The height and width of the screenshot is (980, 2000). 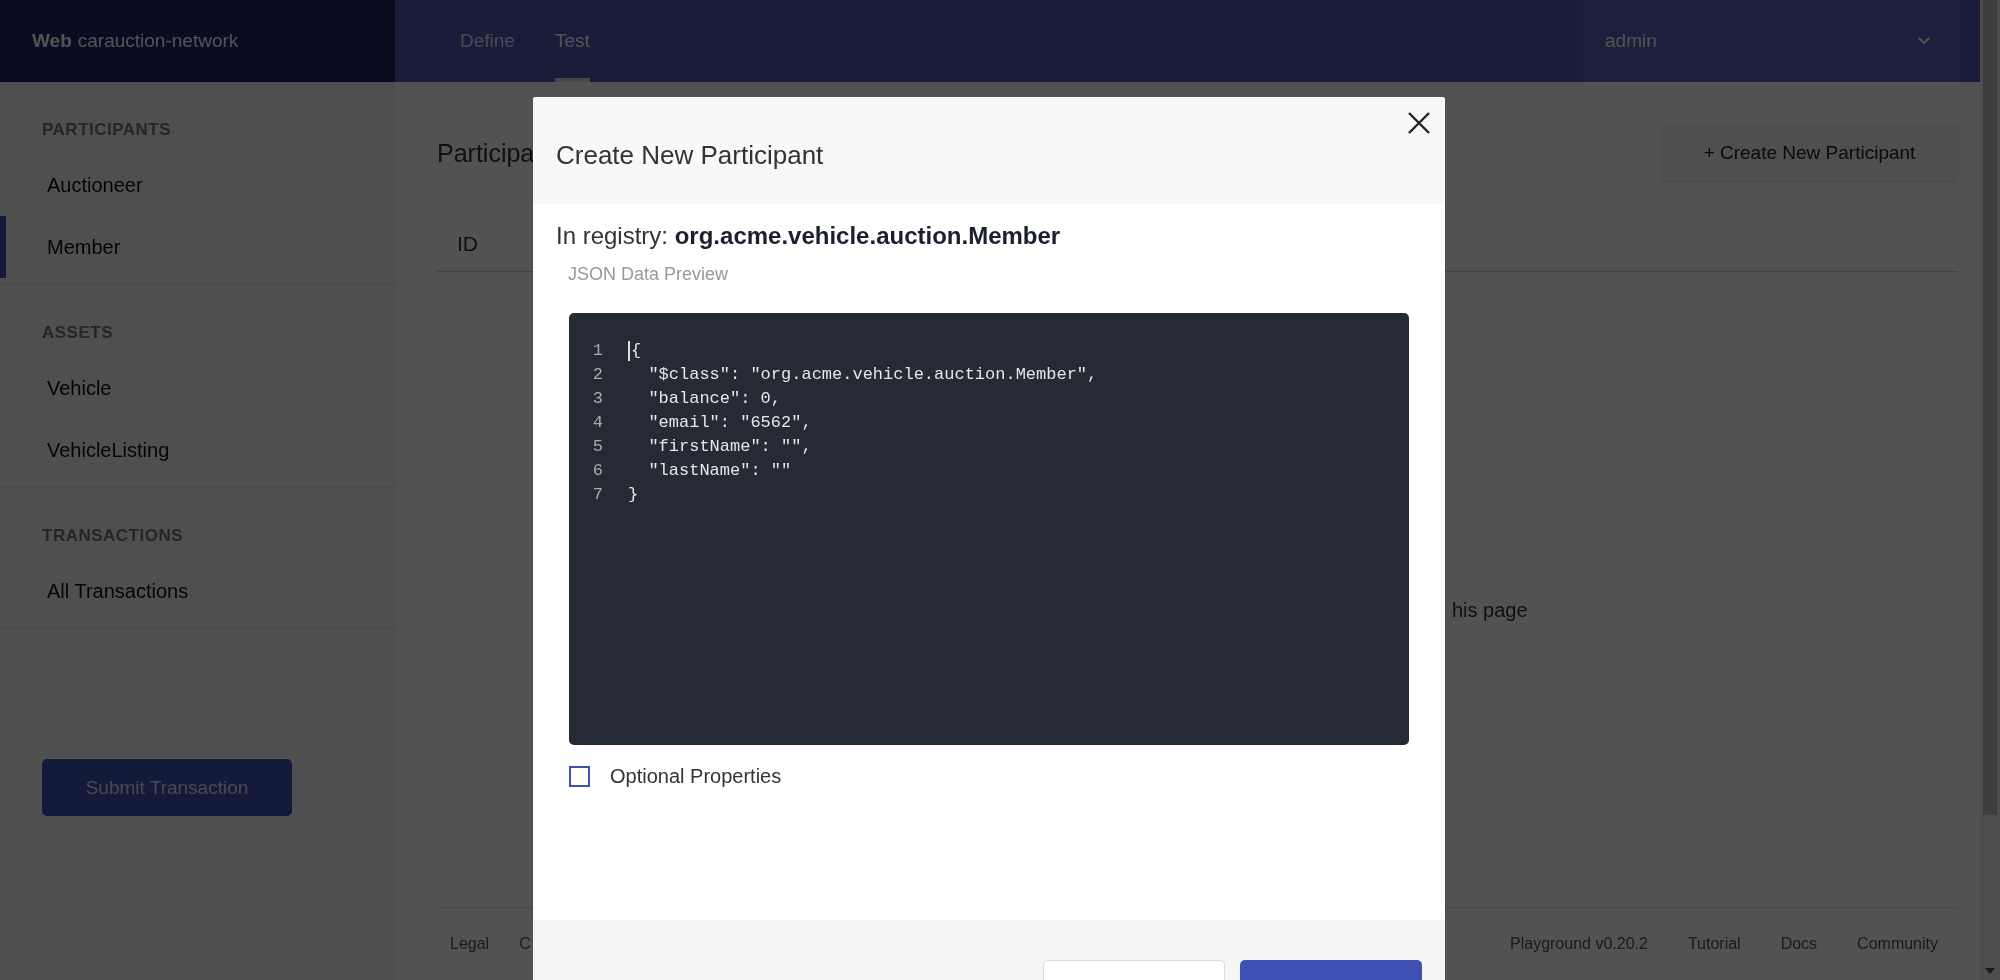 What do you see at coordinates (197, 41) in the screenshot?
I see `app-title: Web carauction-network` at bounding box center [197, 41].